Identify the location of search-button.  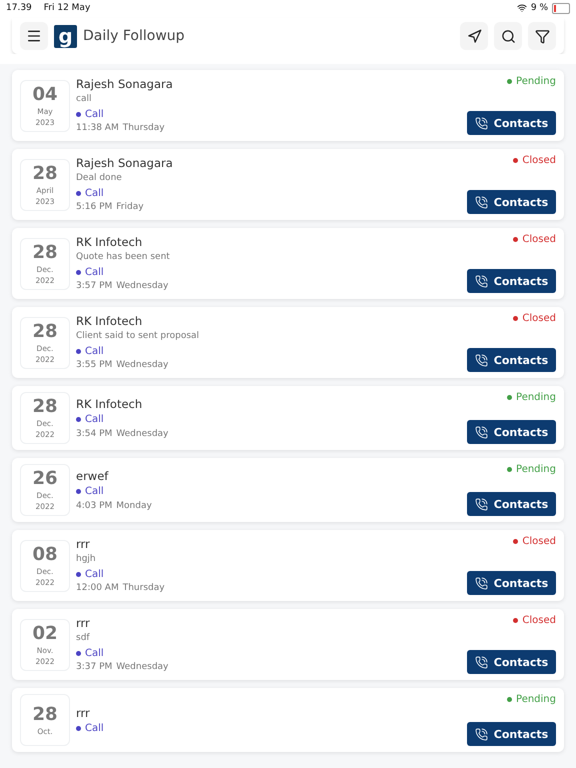
(508, 36).